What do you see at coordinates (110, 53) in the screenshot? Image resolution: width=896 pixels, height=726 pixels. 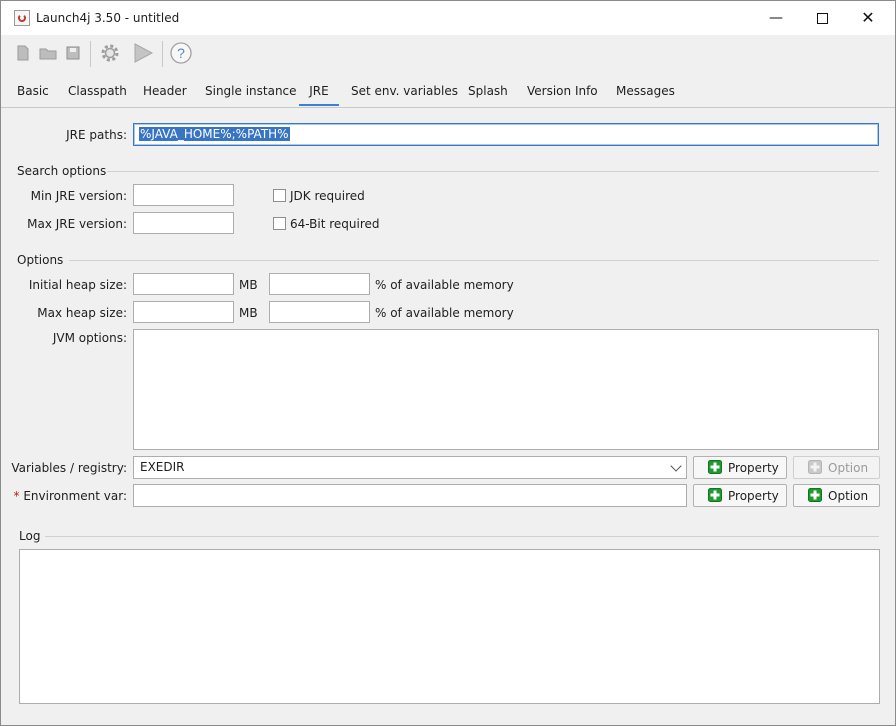 I see `settings-gear-icon` at bounding box center [110, 53].